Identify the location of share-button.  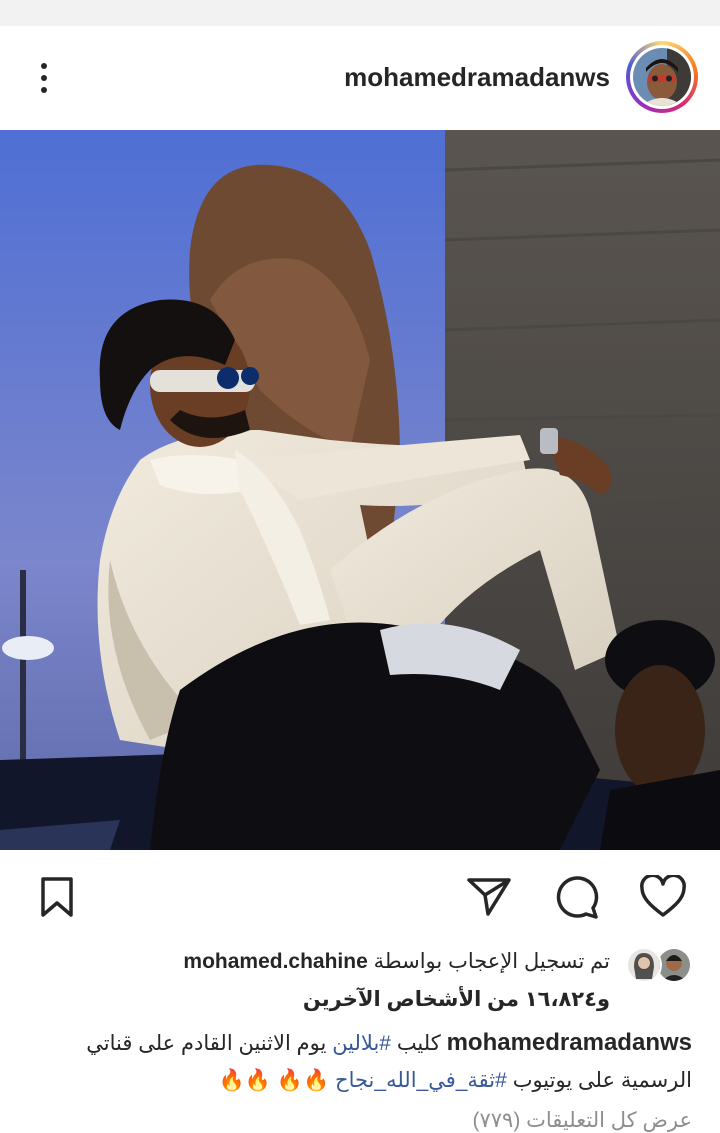
(489, 897).